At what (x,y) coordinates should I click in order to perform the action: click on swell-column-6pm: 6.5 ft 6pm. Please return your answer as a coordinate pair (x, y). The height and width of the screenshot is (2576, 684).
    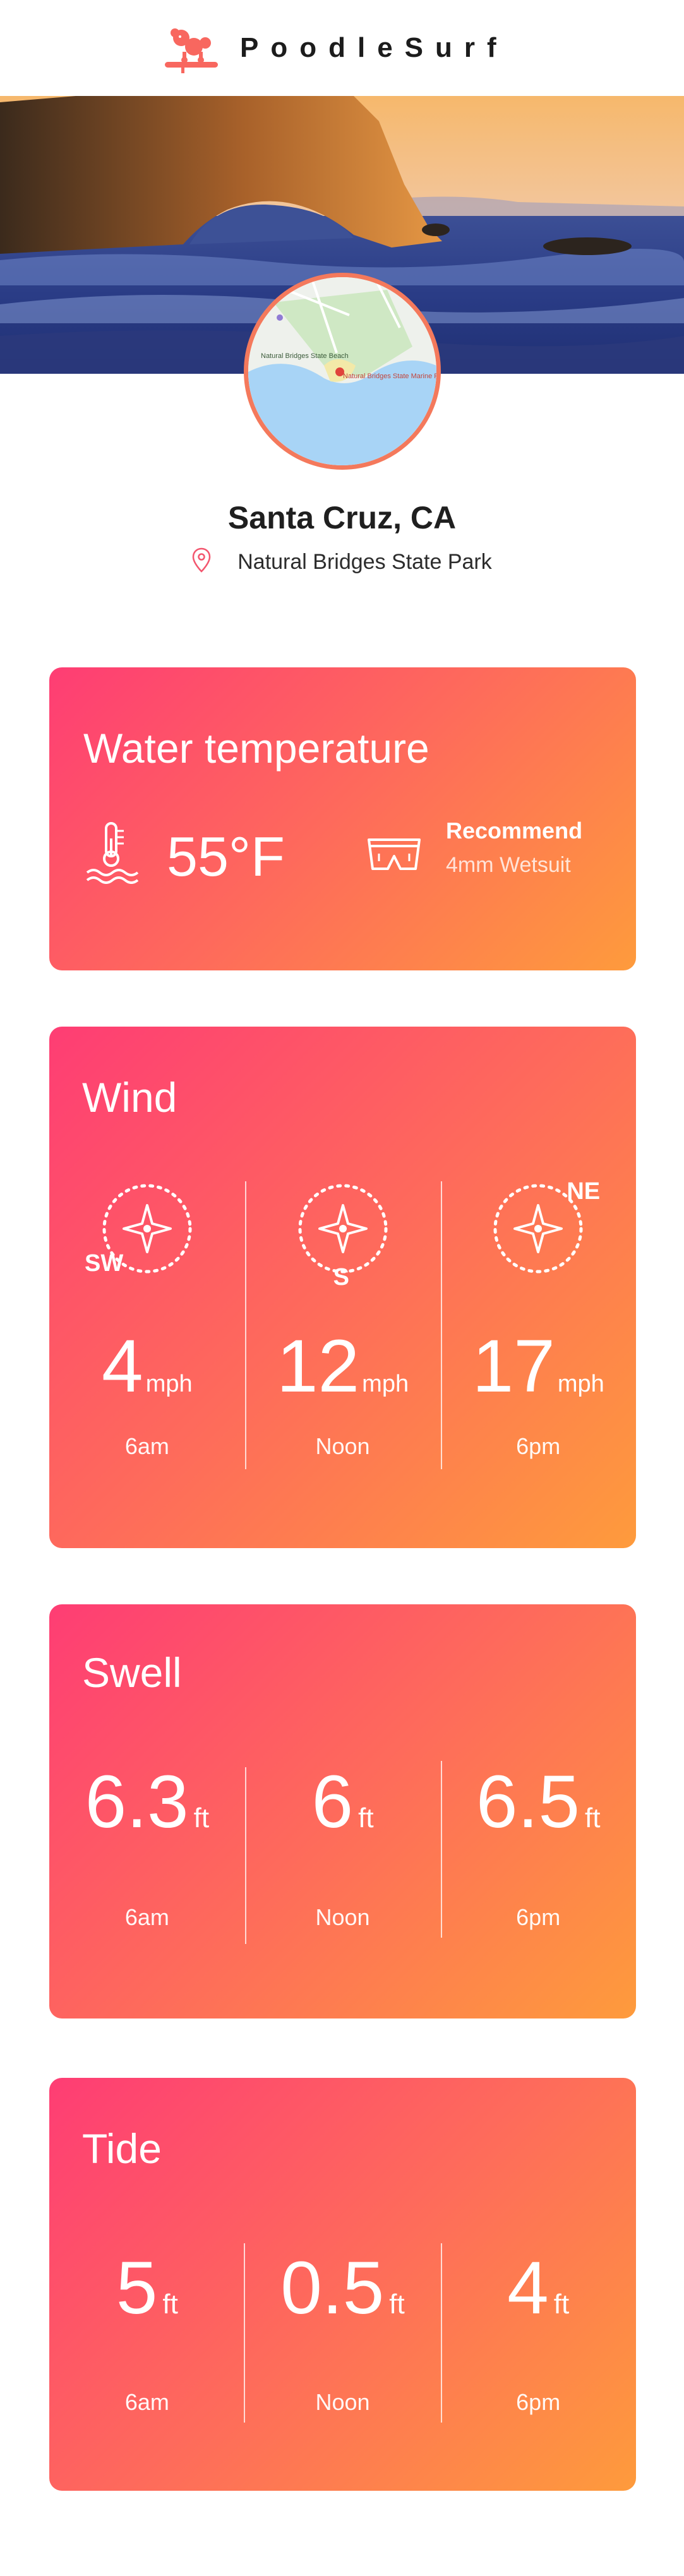
    Looking at the image, I should click on (538, 1857).